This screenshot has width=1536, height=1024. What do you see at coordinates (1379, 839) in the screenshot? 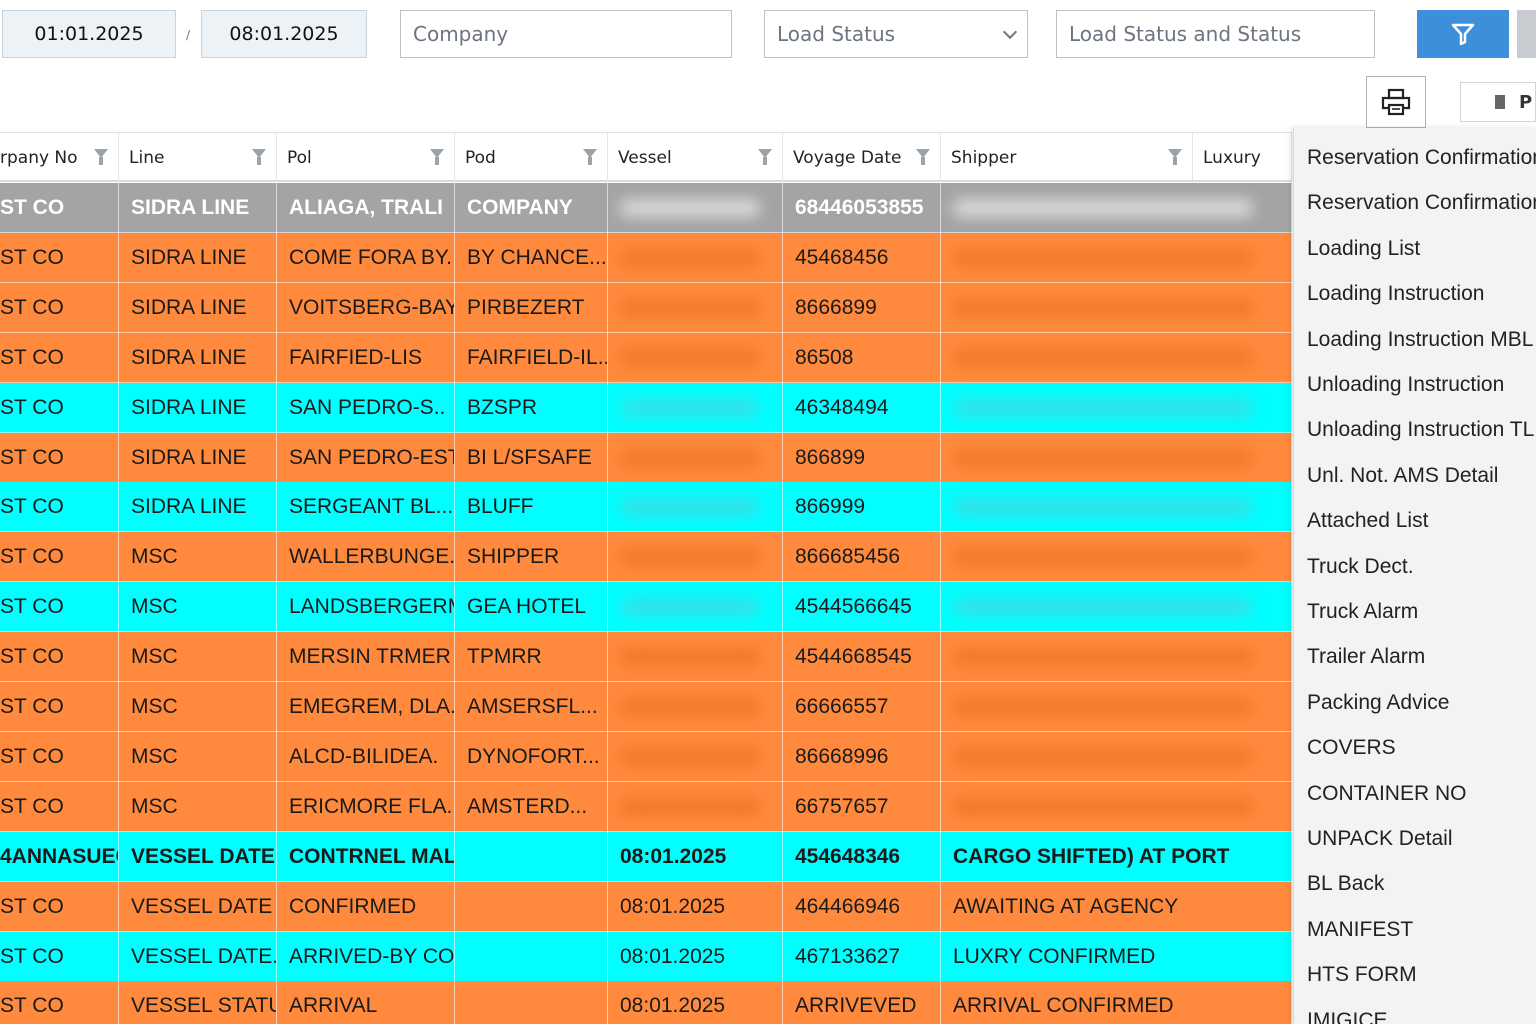
I see `menu-item: UNPACK Detail` at bounding box center [1379, 839].